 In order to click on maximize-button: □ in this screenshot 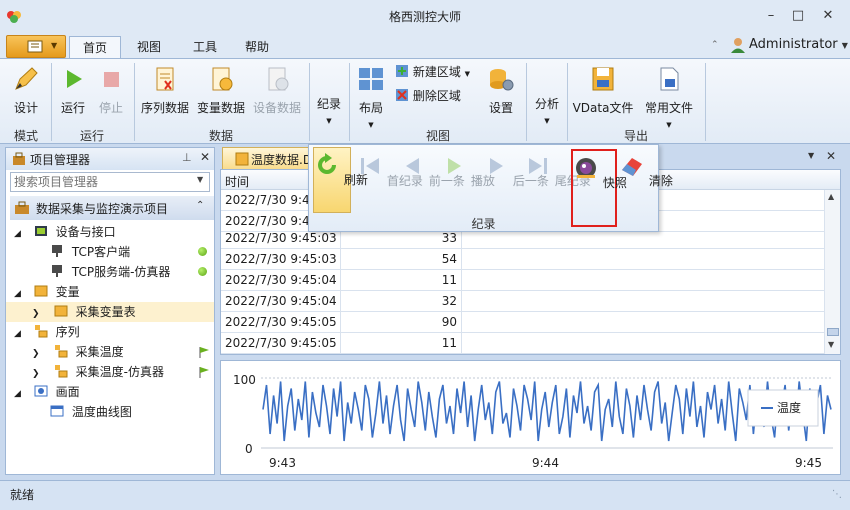, I will do `click(798, 16)`.